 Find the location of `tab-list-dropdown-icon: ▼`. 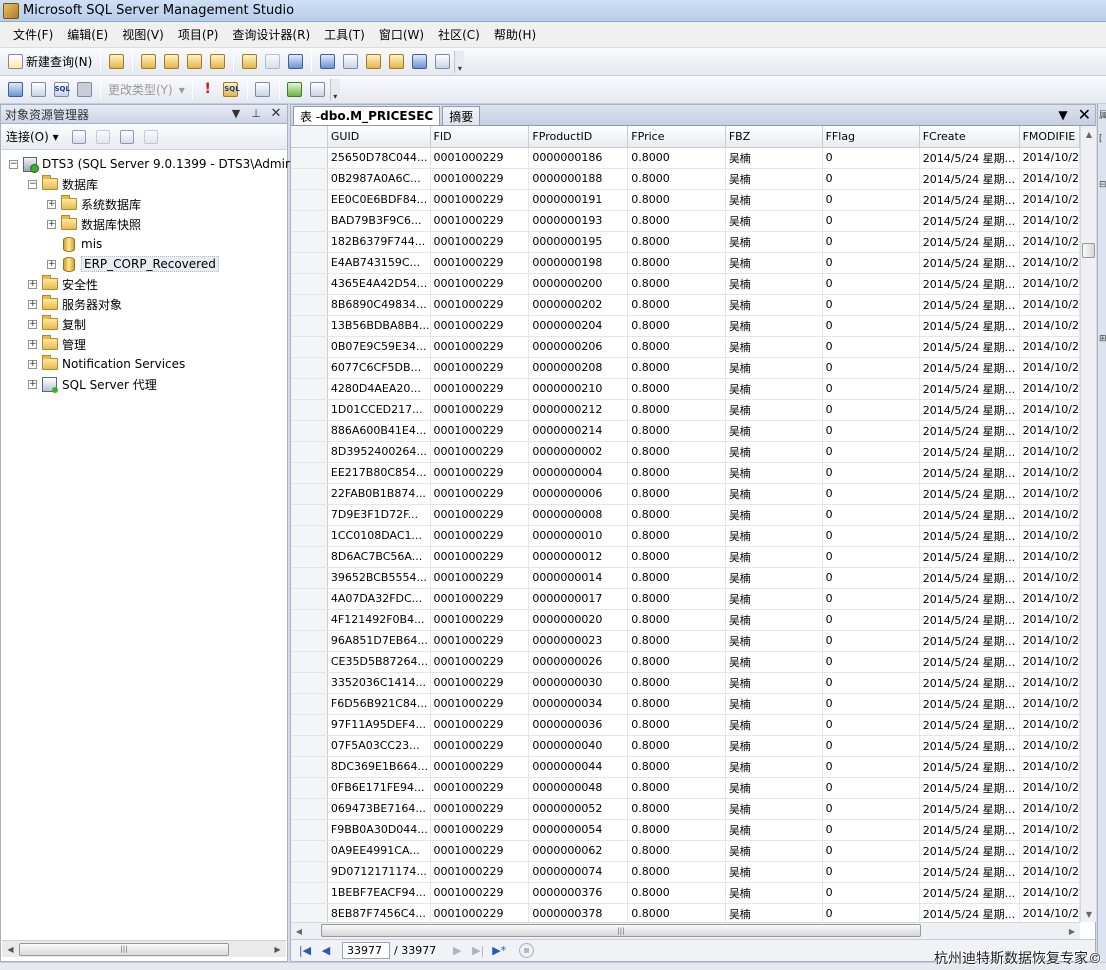

tab-list-dropdown-icon: ▼ is located at coordinates (1062, 115).